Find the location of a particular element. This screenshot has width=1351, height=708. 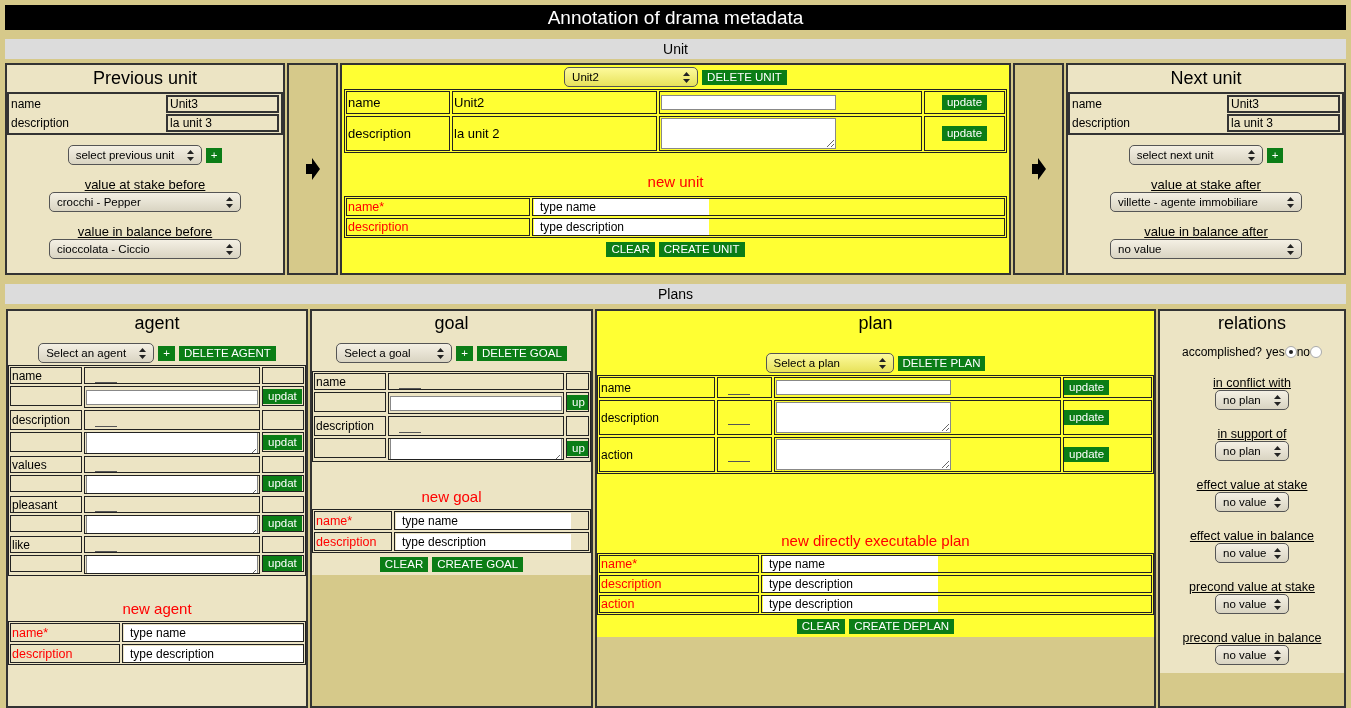

panel-title: goal is located at coordinates (451, 323).